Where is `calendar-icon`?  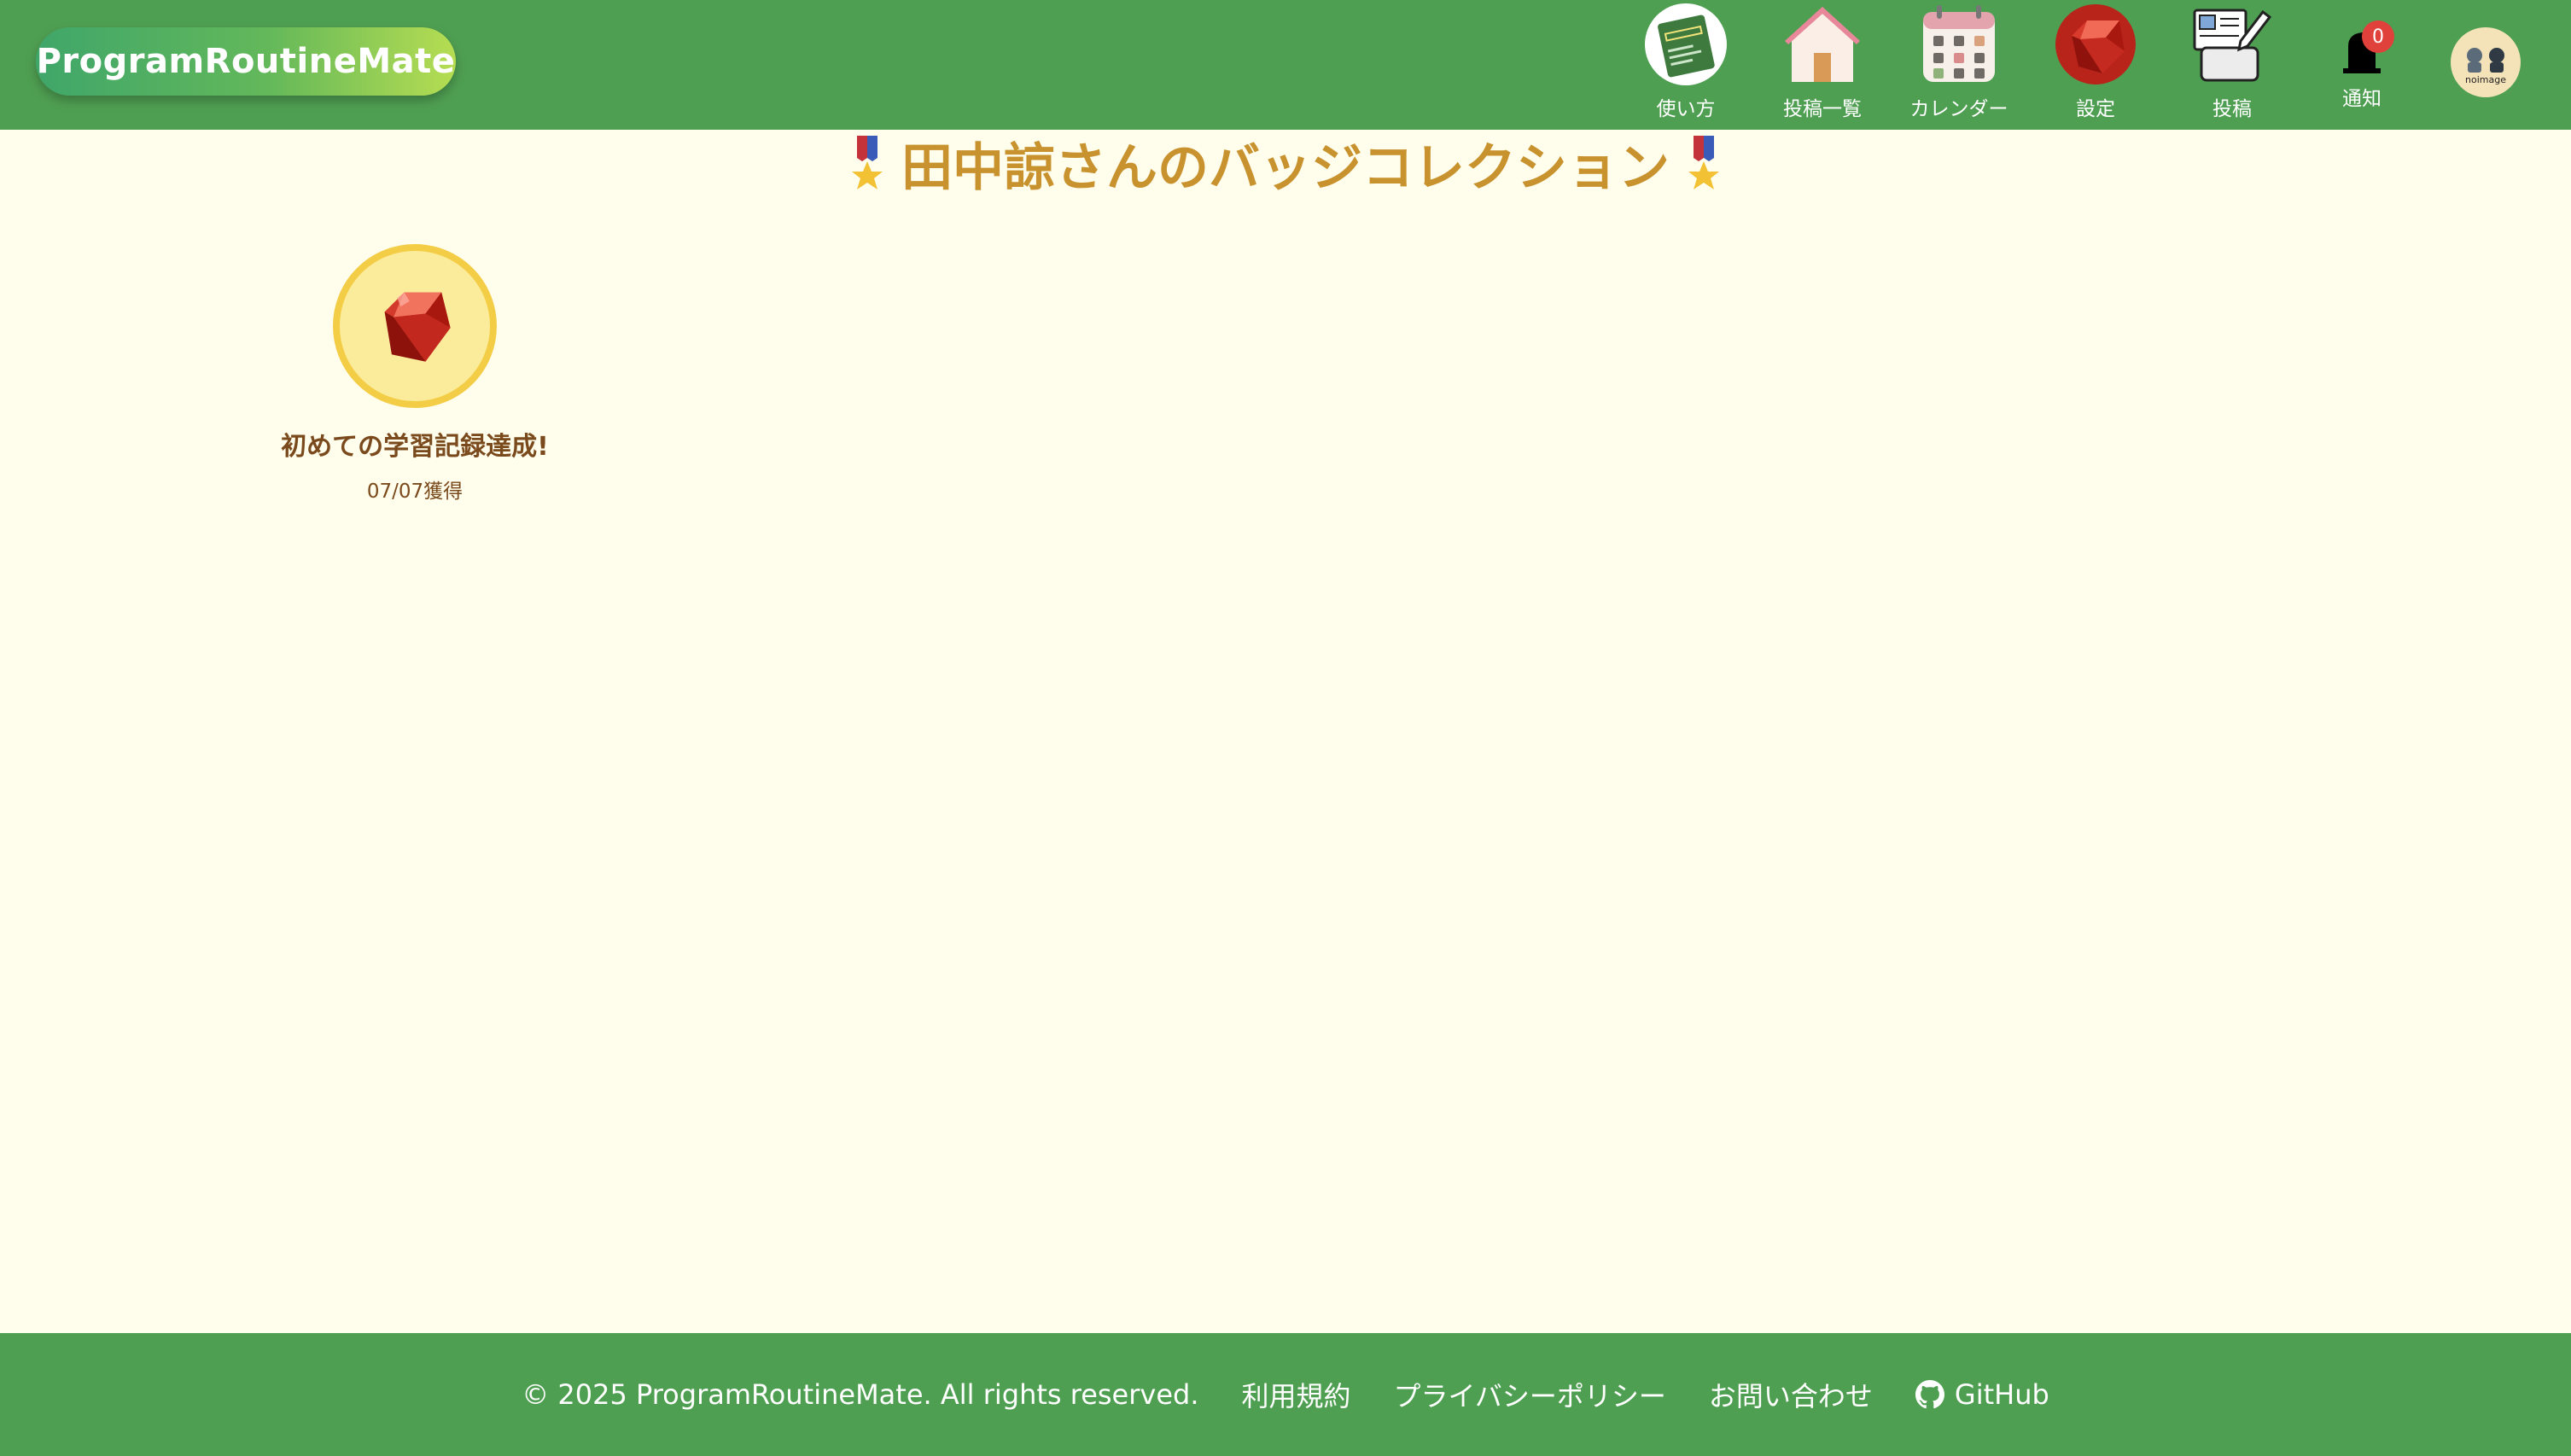 calendar-icon is located at coordinates (1959, 43).